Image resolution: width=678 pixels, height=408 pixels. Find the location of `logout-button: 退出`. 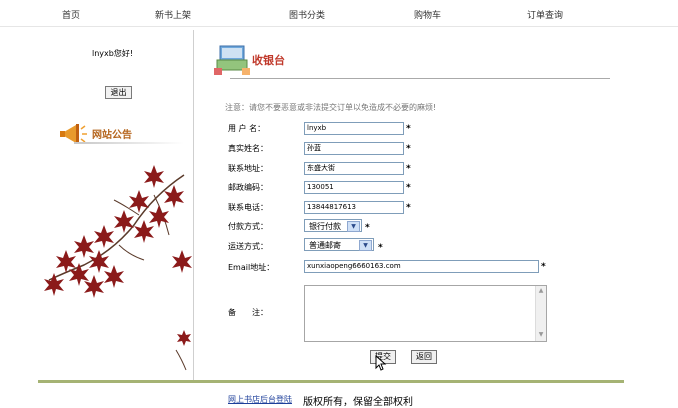

logout-button: 退出 is located at coordinates (118, 92).